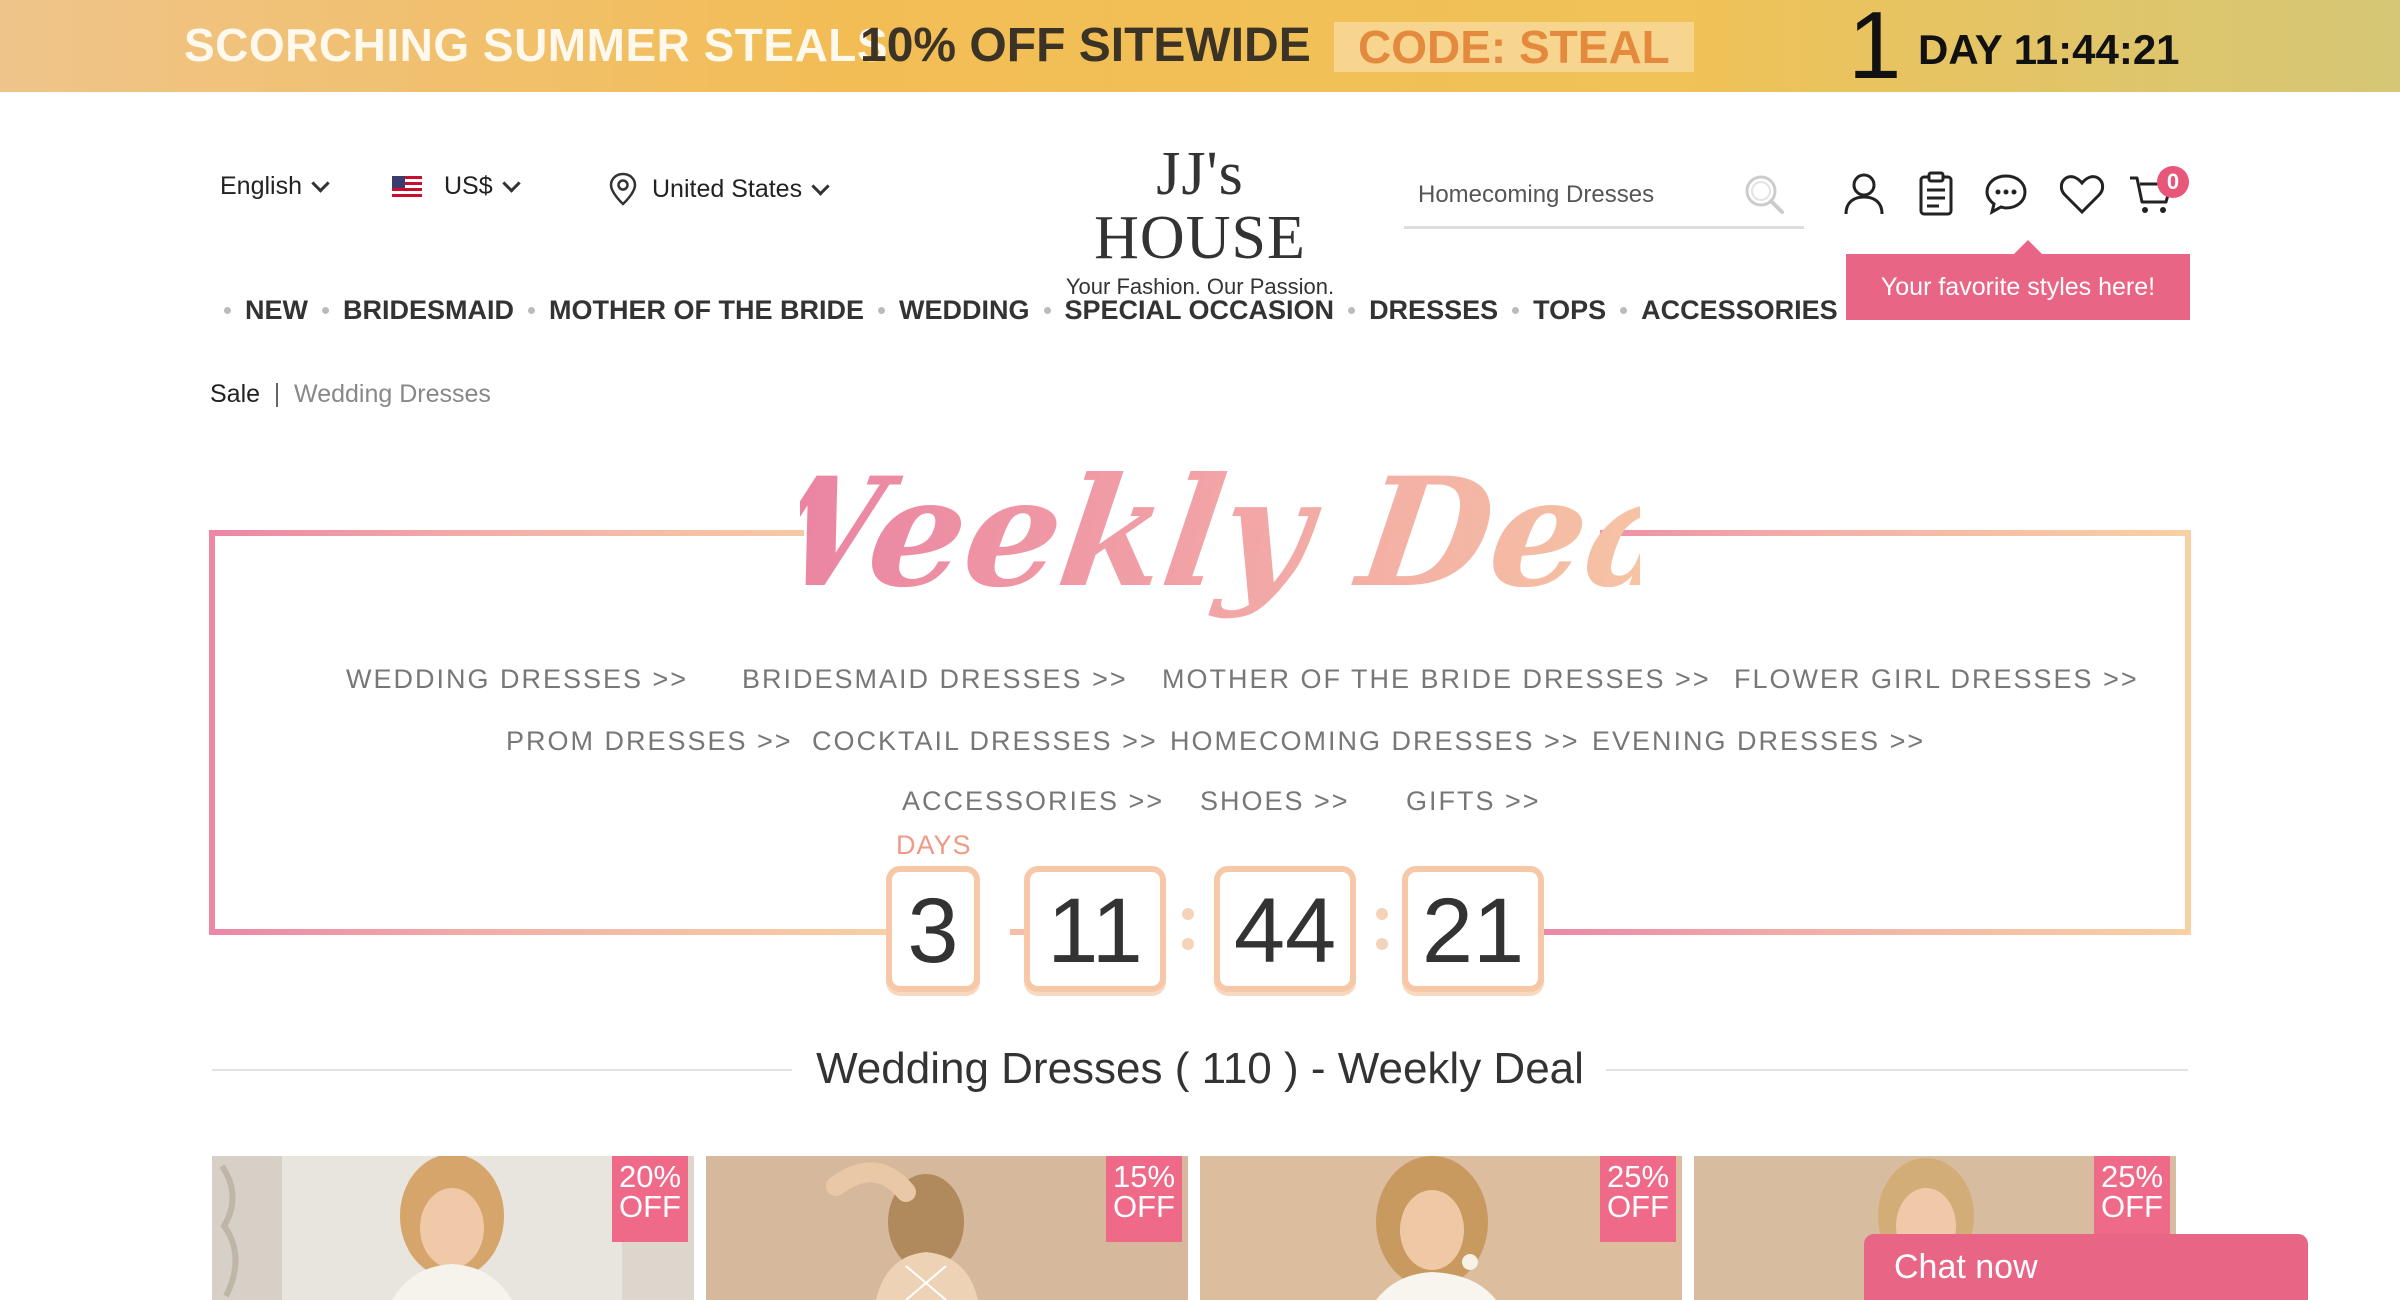 The height and width of the screenshot is (1300, 2400). I want to click on product-card: 25% OFF, so click(1441, 1228).